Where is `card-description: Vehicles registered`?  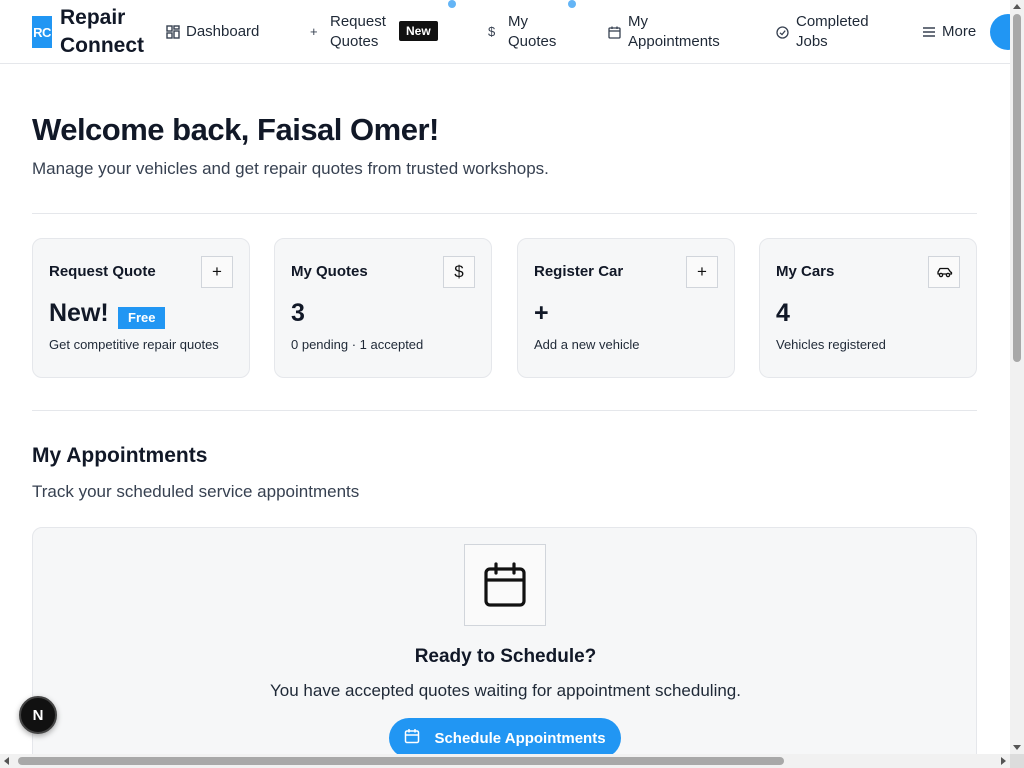 card-description: Vehicles registered is located at coordinates (831, 344).